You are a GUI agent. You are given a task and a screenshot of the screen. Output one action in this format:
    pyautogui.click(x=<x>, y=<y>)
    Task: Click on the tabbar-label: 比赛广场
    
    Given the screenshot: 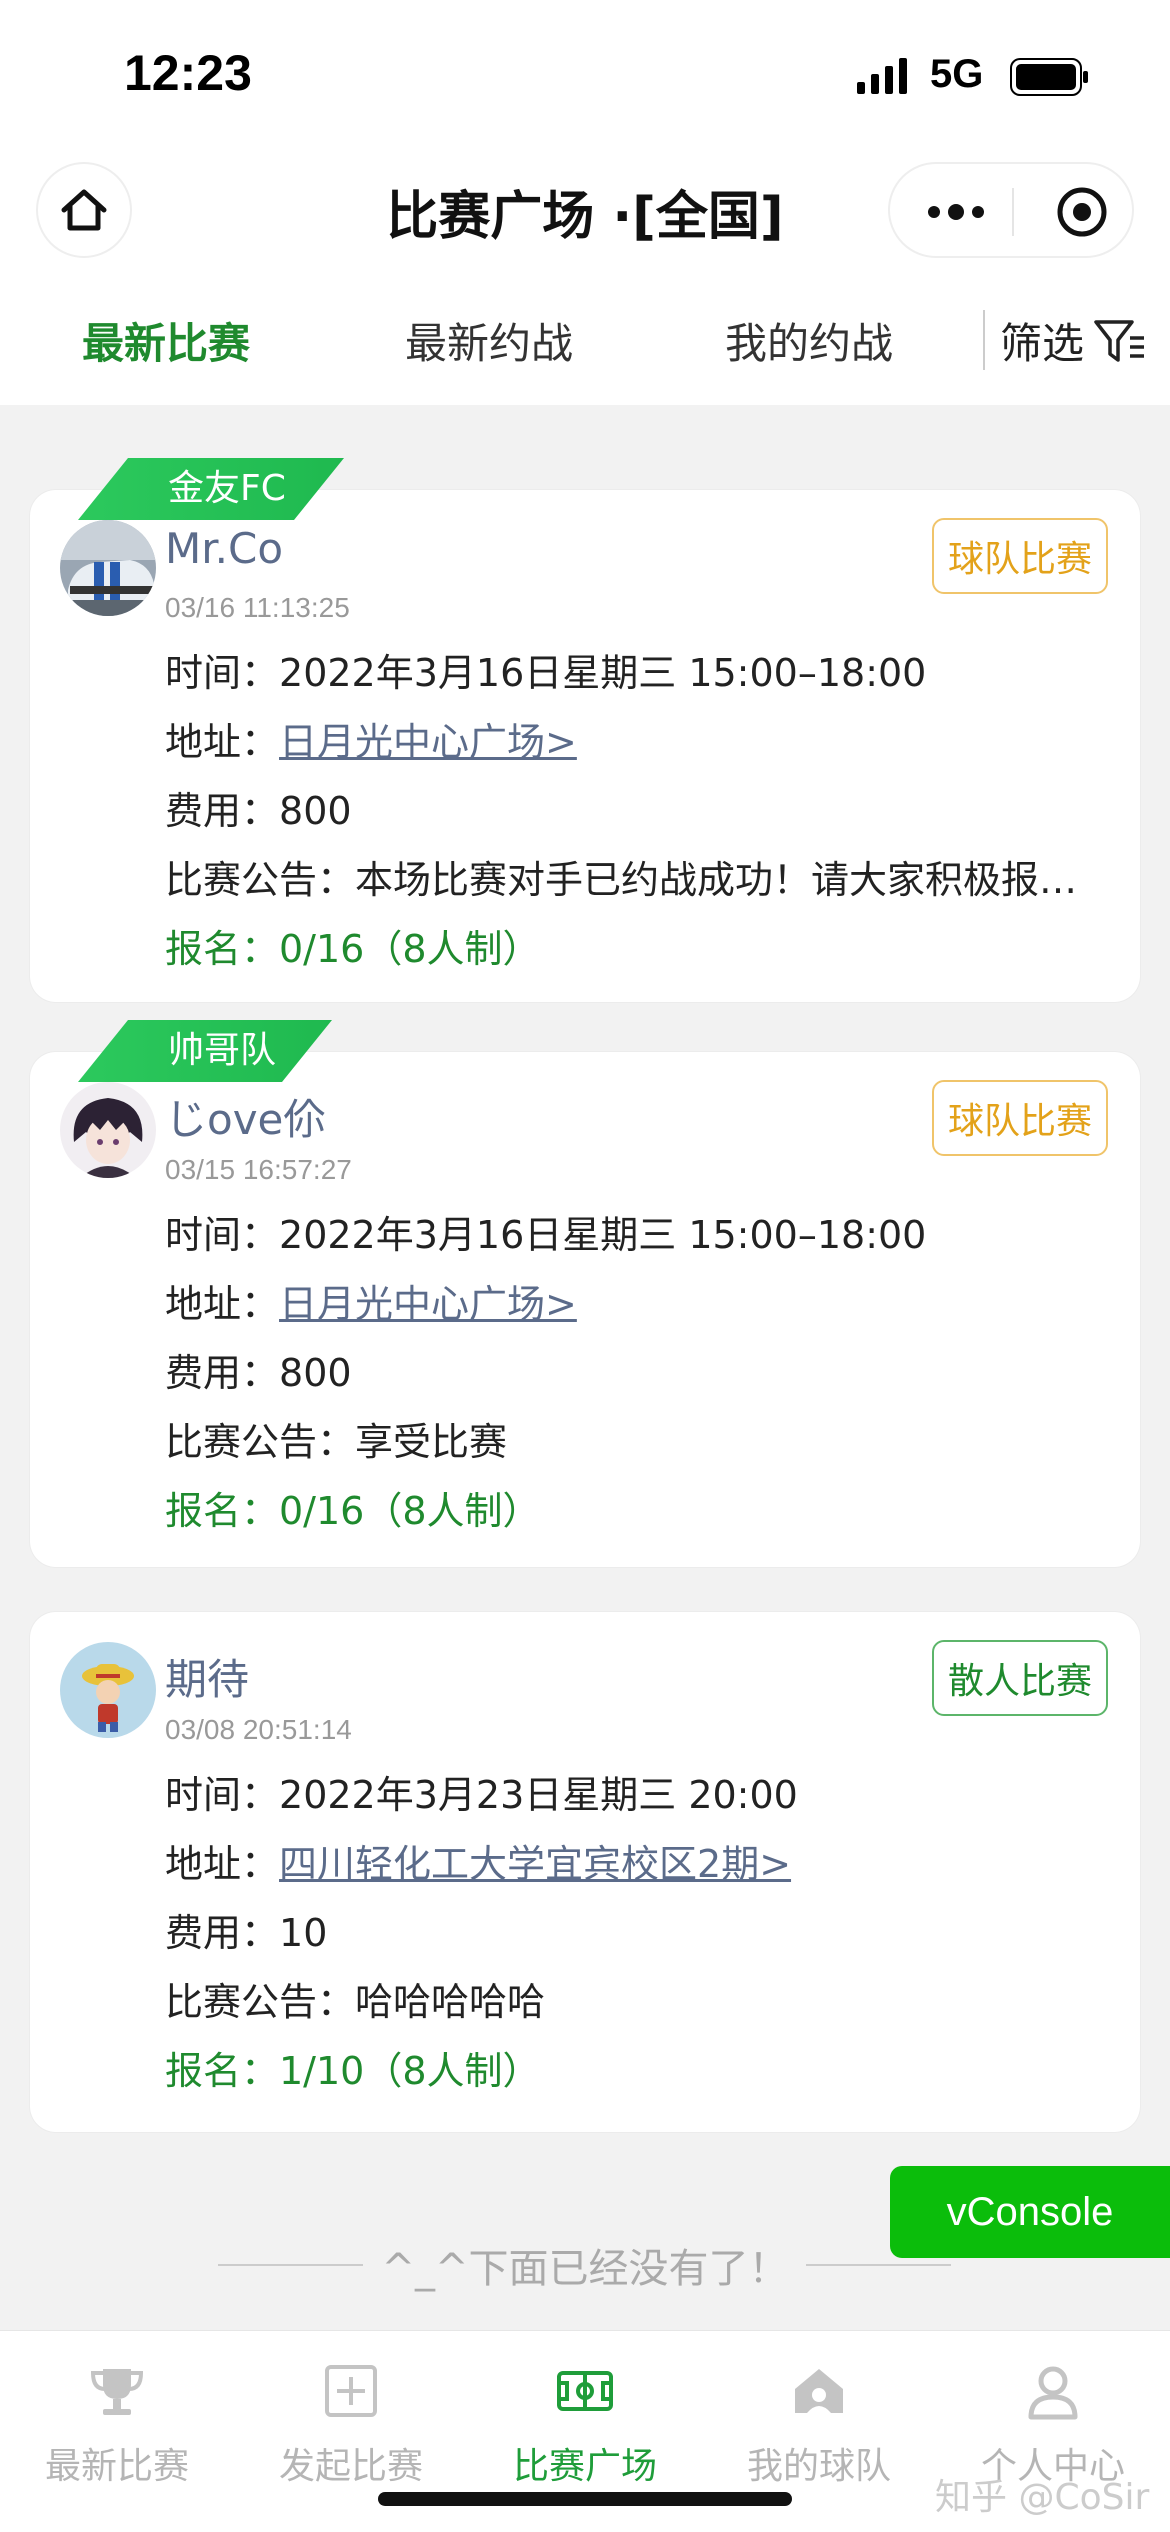 What is the action you would take?
    pyautogui.click(x=584, y=2466)
    